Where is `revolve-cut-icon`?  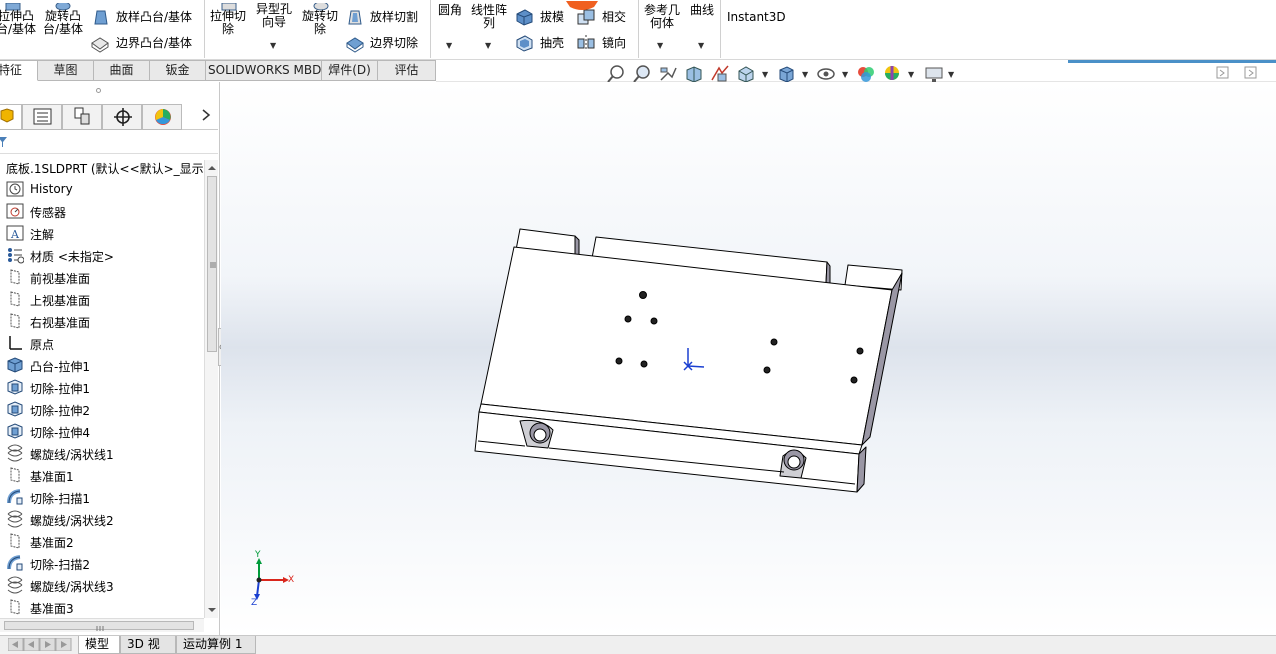 revolve-cut-icon is located at coordinates (321, 5).